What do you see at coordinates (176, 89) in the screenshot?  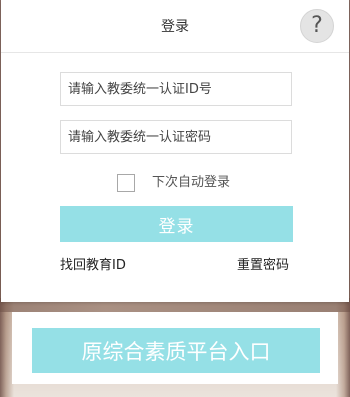 I see `id-input` at bounding box center [176, 89].